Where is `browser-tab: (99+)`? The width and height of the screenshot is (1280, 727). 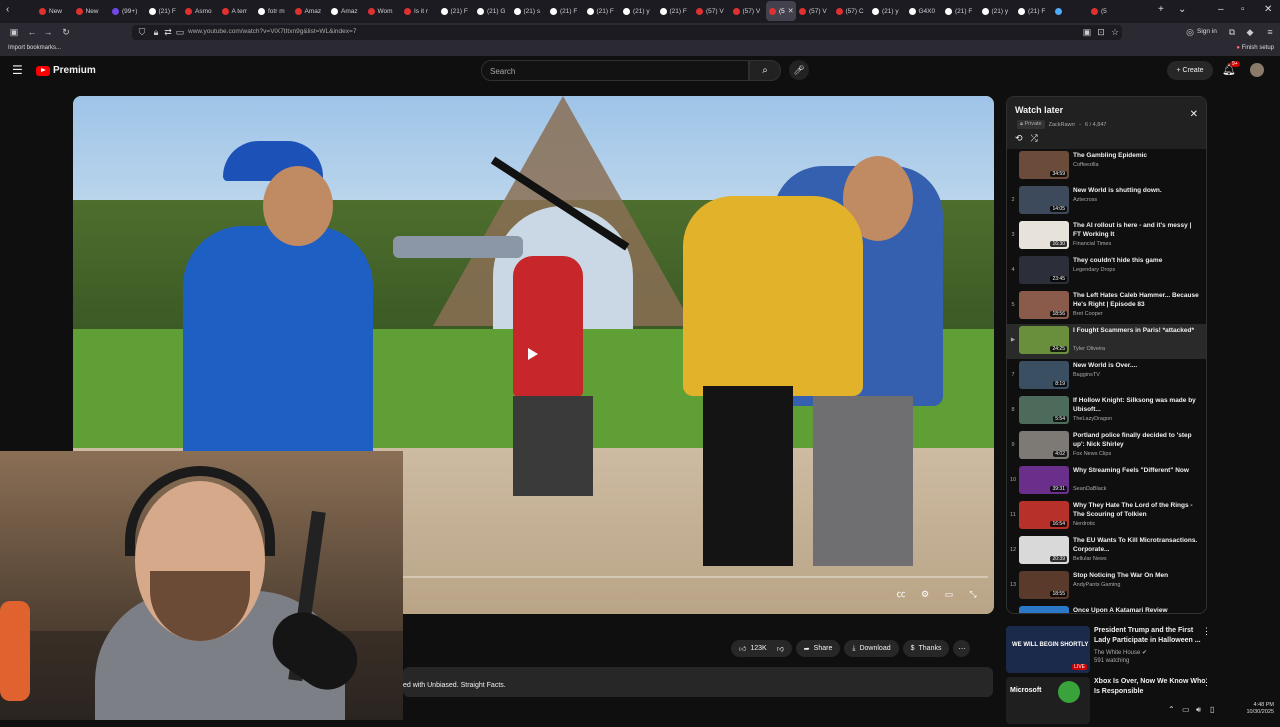
browser-tab: (99+) is located at coordinates (127, 11).